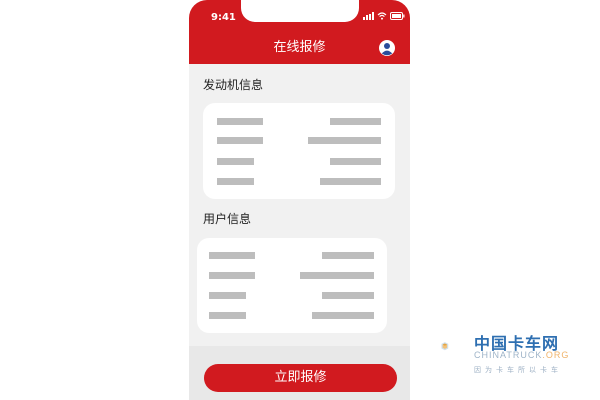 The width and height of the screenshot is (600, 400). I want to click on signal-icon, so click(368, 16).